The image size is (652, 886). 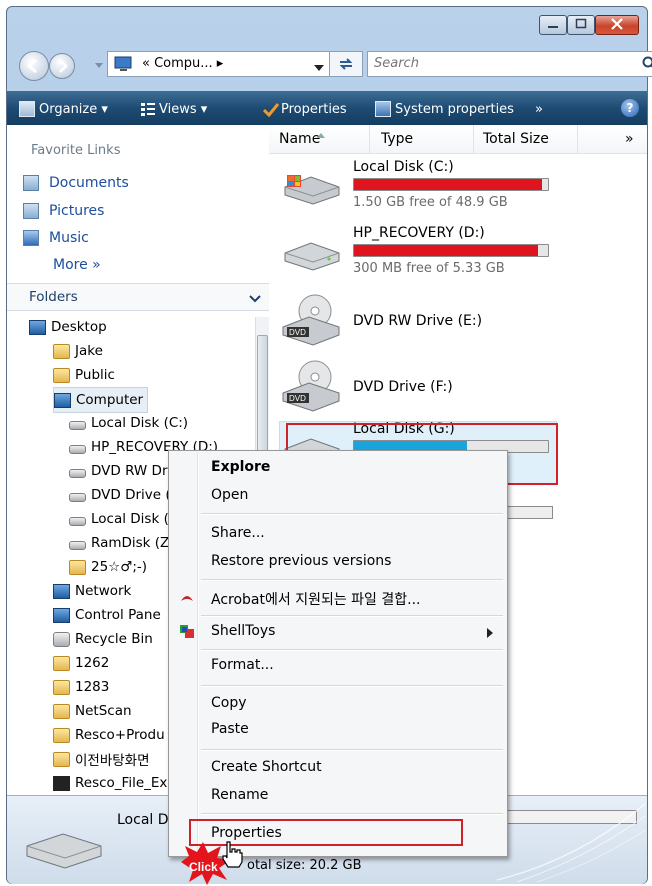 What do you see at coordinates (95, 375) in the screenshot?
I see `tree-item-label: Public` at bounding box center [95, 375].